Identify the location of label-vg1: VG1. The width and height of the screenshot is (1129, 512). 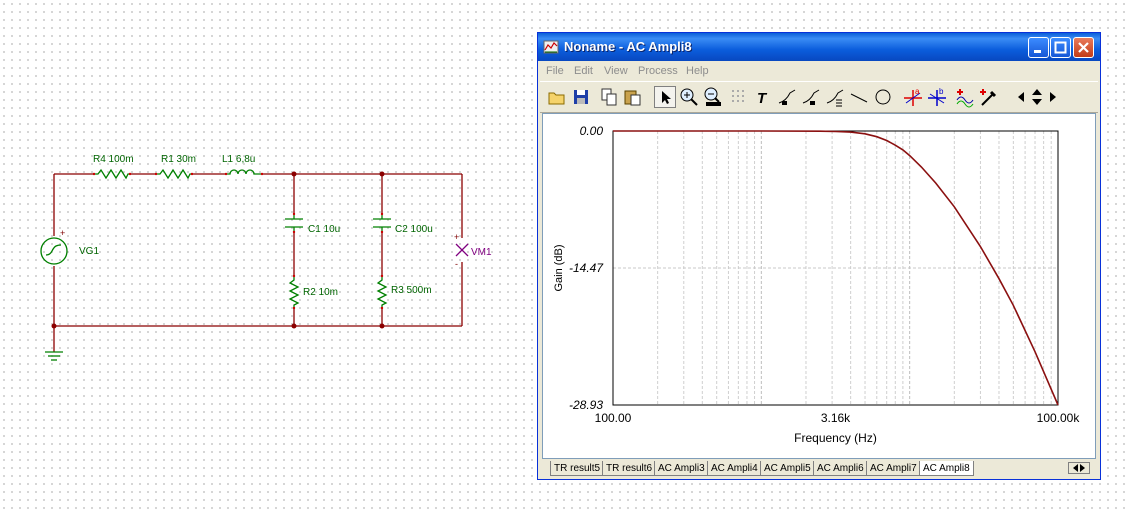
(89, 251).